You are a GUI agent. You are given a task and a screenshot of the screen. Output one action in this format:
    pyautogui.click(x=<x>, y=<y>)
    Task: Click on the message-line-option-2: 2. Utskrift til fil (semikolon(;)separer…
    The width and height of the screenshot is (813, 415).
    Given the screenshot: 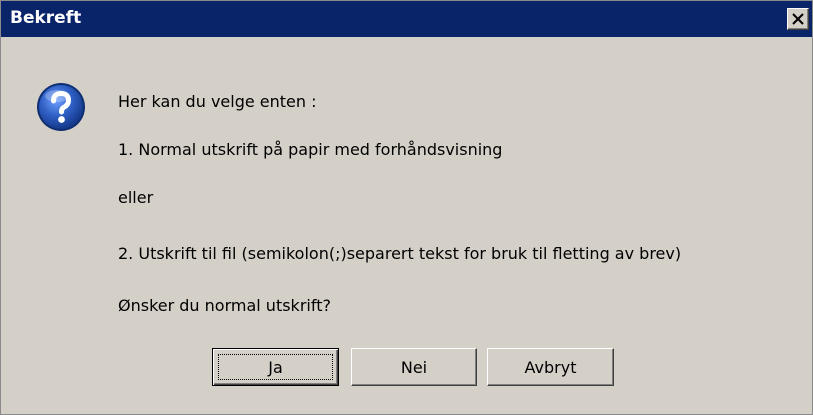 What is the action you would take?
    pyautogui.click(x=400, y=253)
    